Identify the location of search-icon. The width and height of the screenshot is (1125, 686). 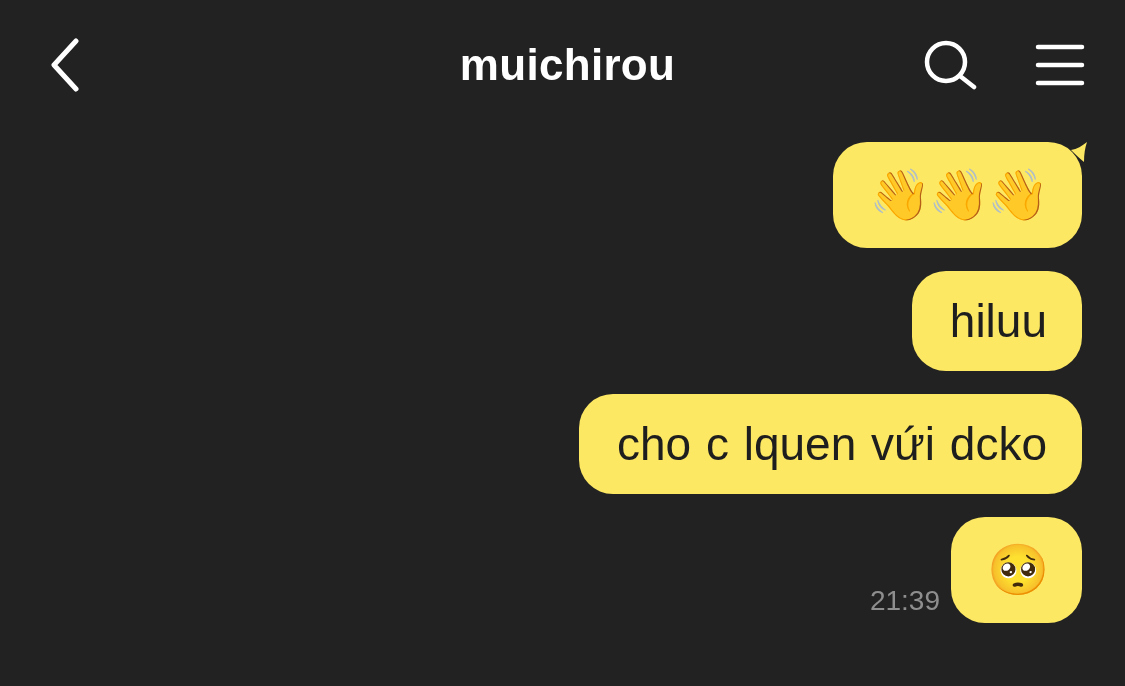
(951, 65).